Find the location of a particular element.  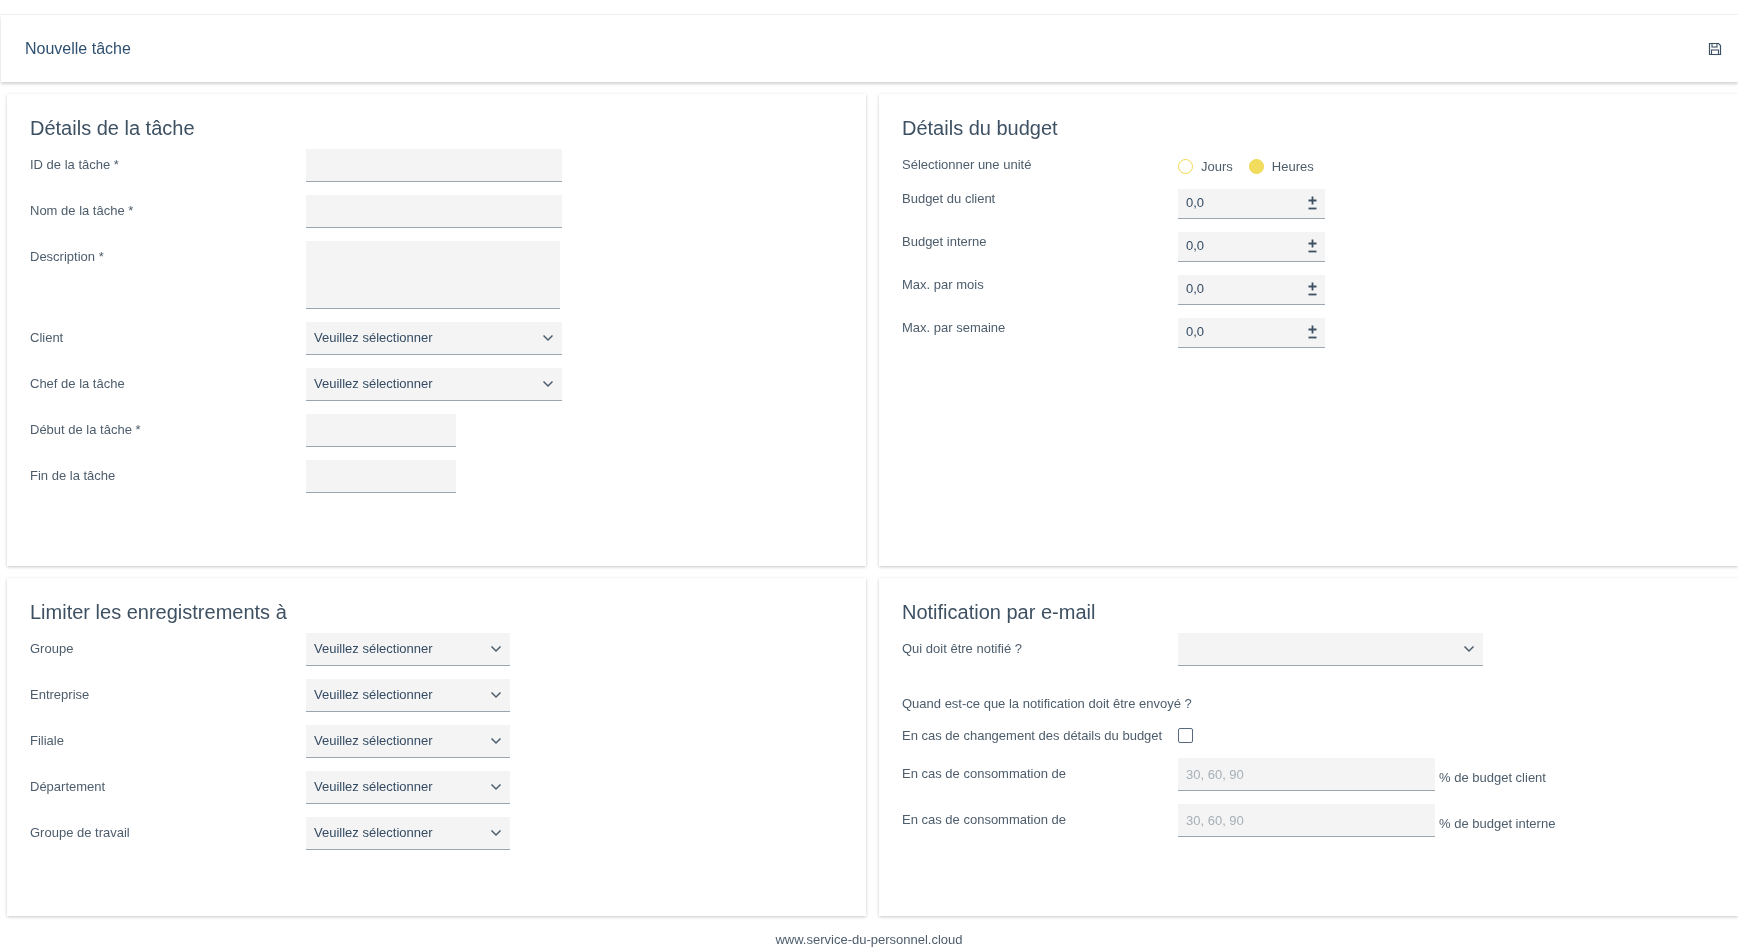

field-label: Description * is located at coordinates (67, 257).